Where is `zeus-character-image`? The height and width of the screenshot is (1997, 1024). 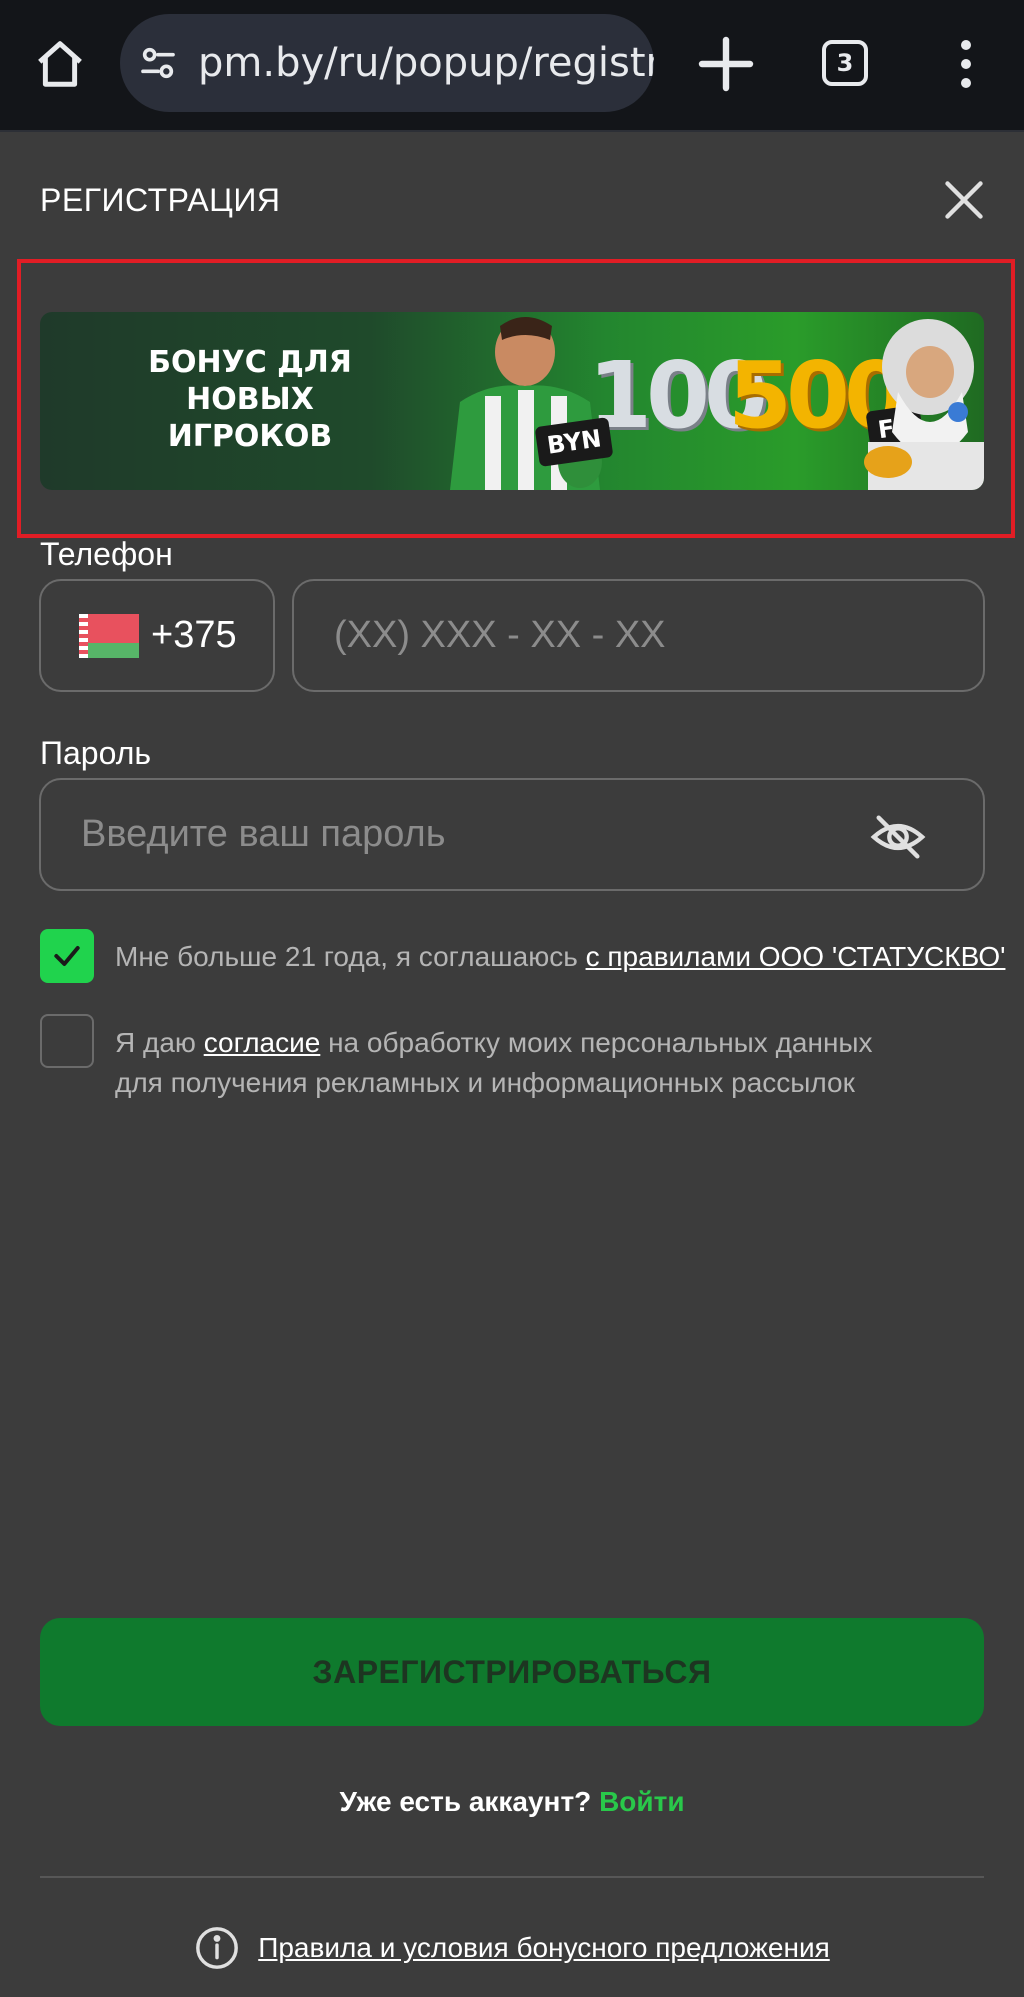
zeus-character-image is located at coordinates (924, 404).